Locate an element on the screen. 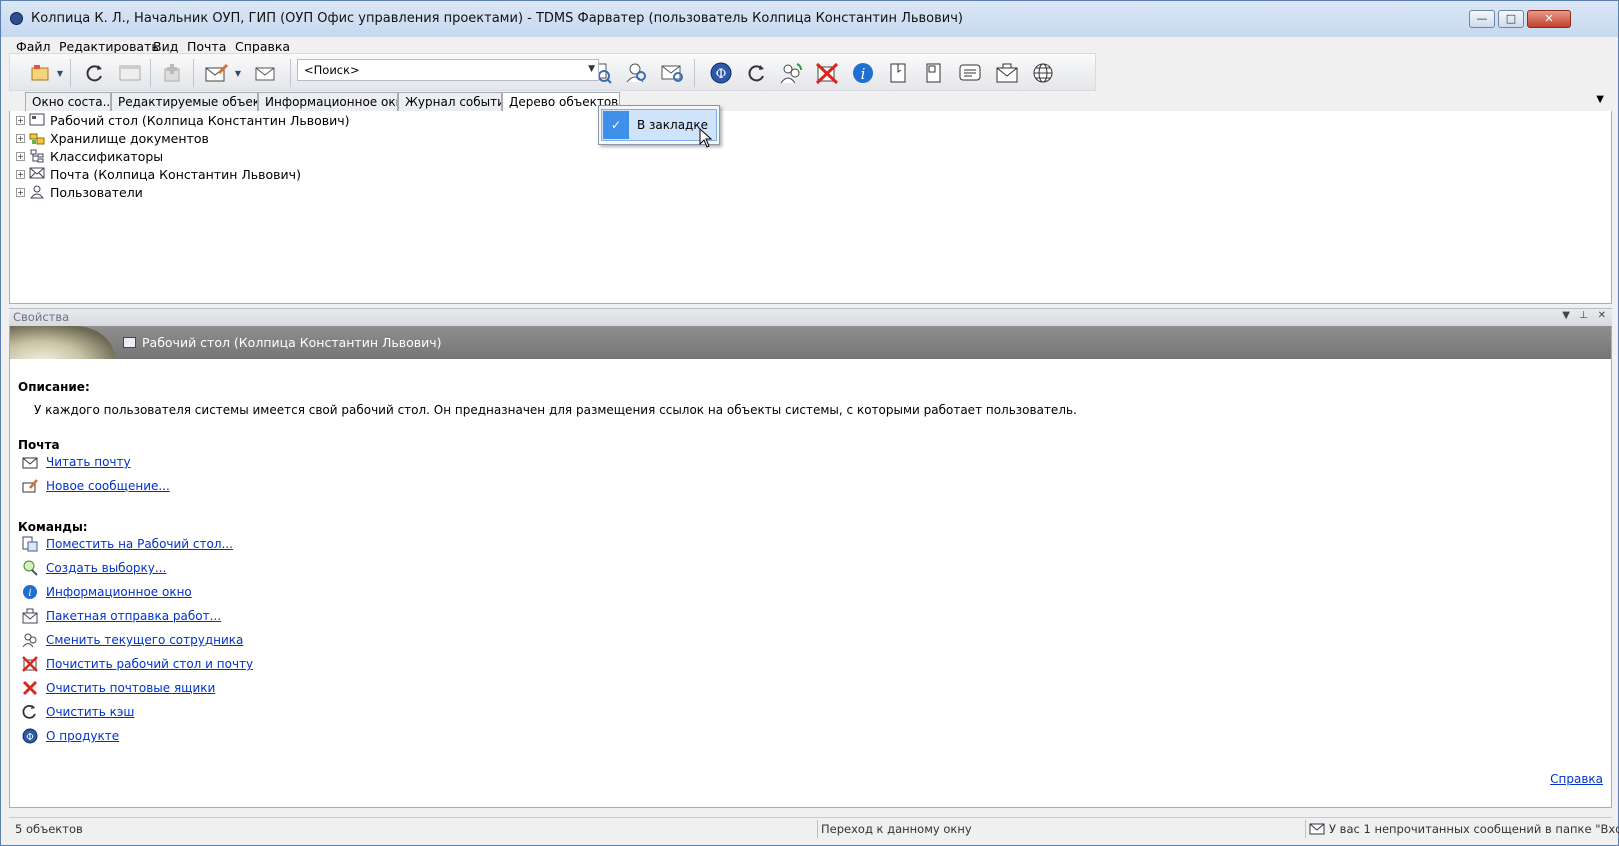 This screenshot has width=1619, height=846. tree-item-label: Хранилище документов is located at coordinates (129, 138).